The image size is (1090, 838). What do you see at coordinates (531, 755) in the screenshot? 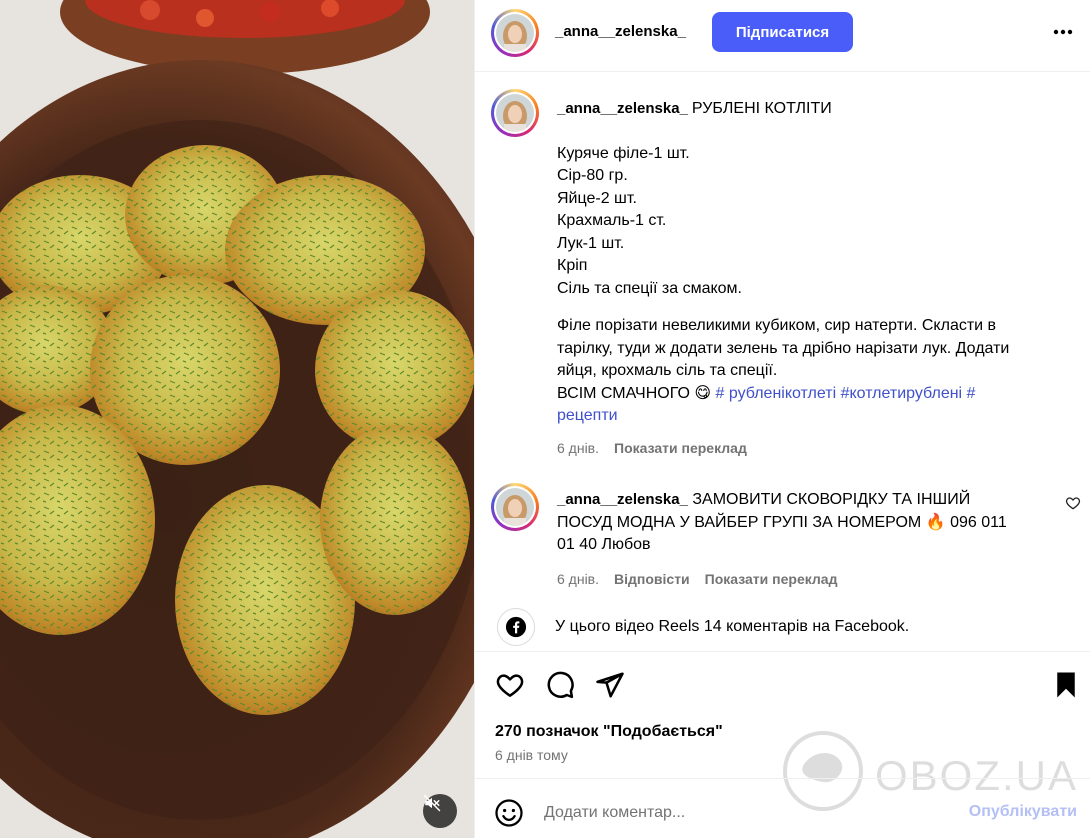
I see `post-time: 6 днів тому` at bounding box center [531, 755].